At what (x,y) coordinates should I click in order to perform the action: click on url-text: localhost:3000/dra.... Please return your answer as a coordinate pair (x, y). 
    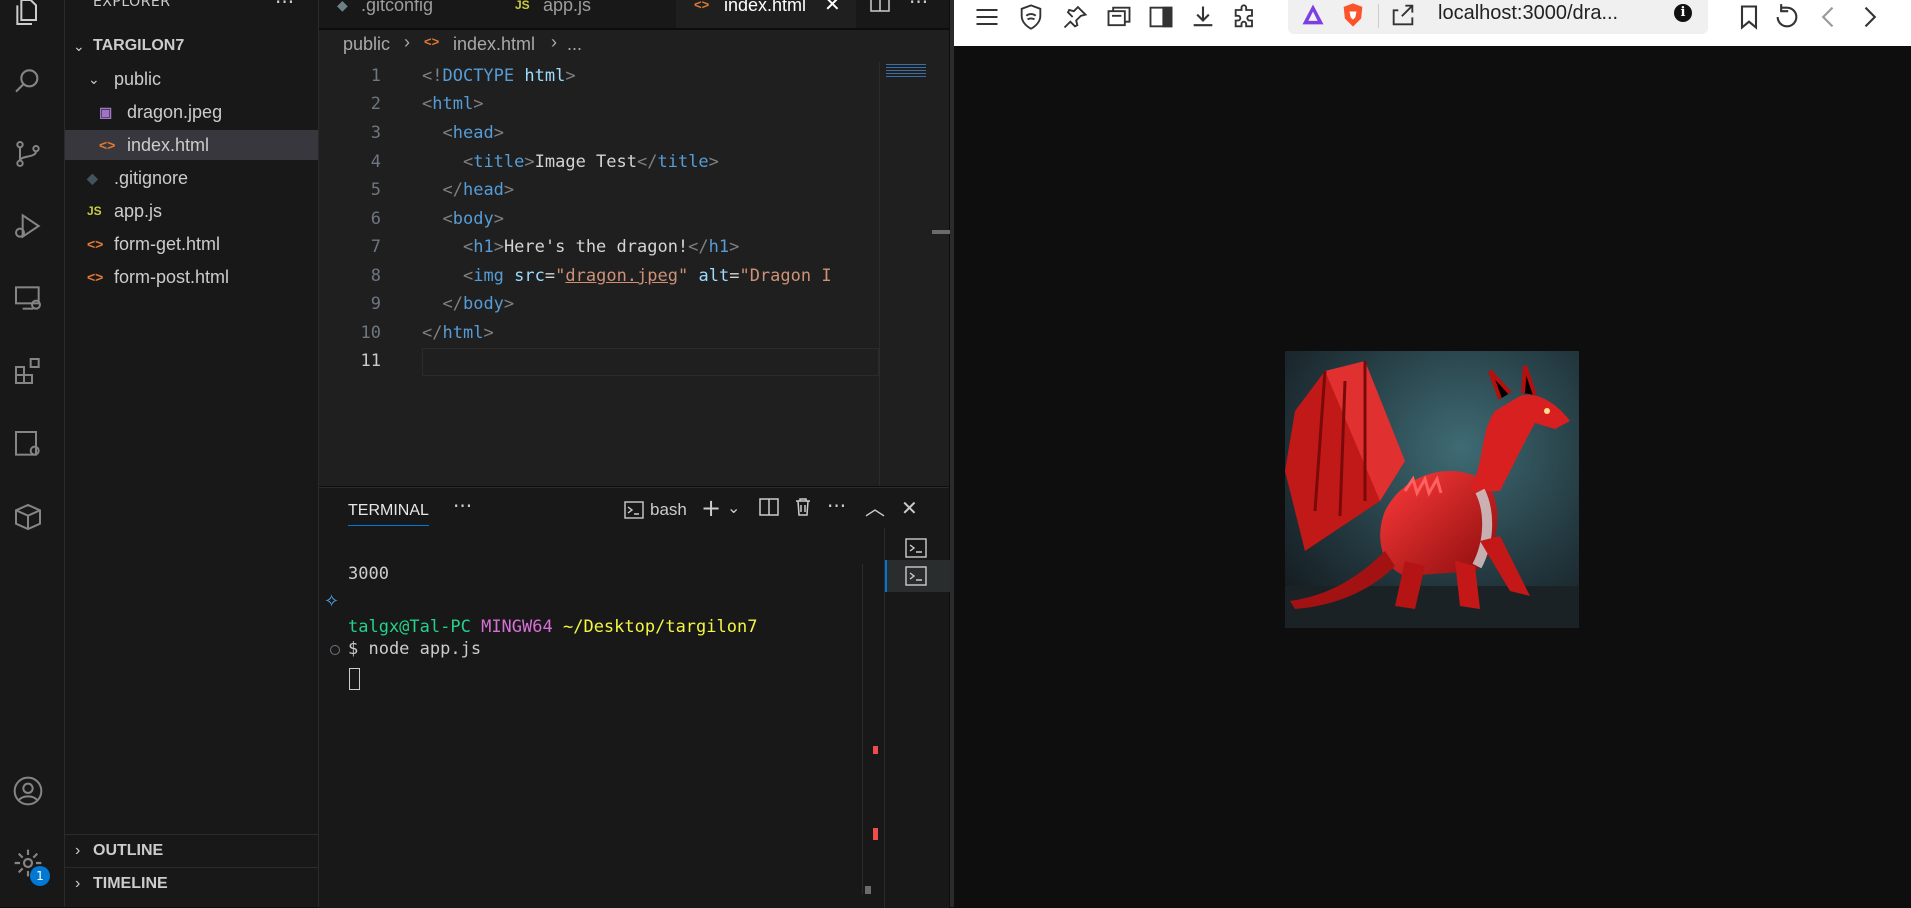
    Looking at the image, I should click on (1528, 13).